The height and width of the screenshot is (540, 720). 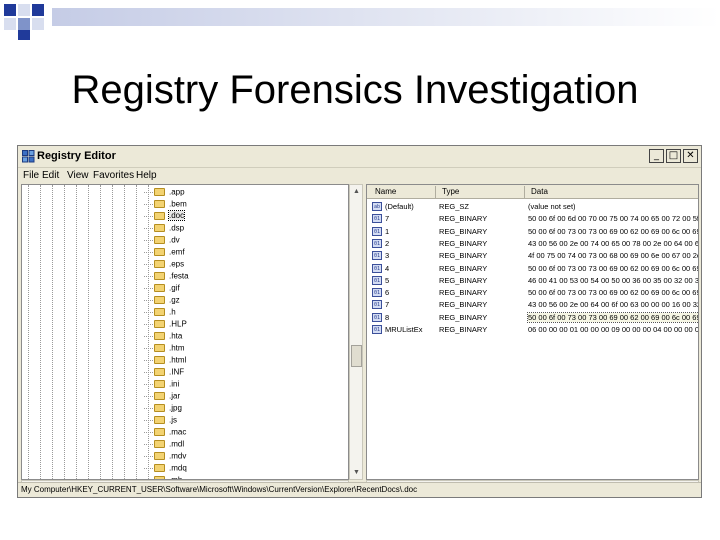 What do you see at coordinates (175, 396) in the screenshot?
I see `tree-item-label: .jar` at bounding box center [175, 396].